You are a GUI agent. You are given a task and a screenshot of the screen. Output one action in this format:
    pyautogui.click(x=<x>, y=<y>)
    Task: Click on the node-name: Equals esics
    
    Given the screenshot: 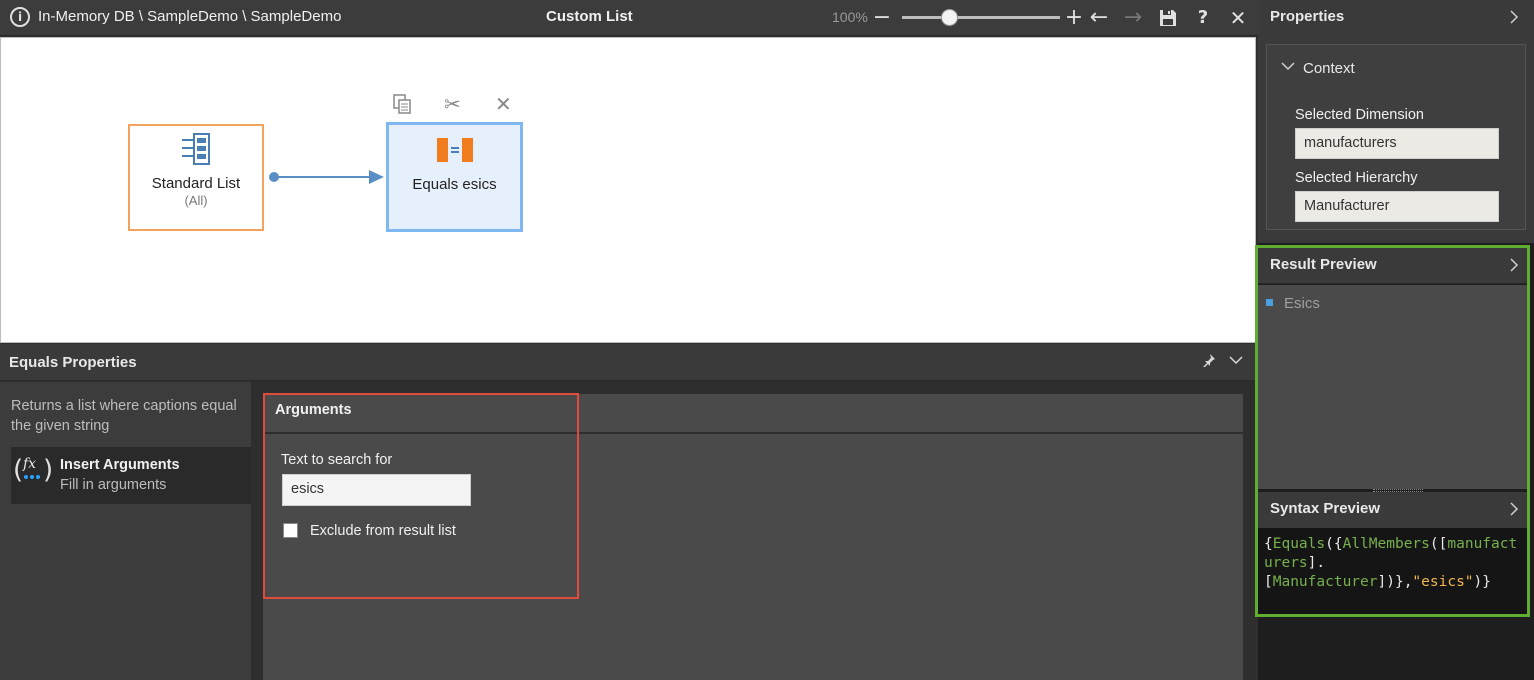 What is the action you would take?
    pyautogui.click(x=454, y=184)
    